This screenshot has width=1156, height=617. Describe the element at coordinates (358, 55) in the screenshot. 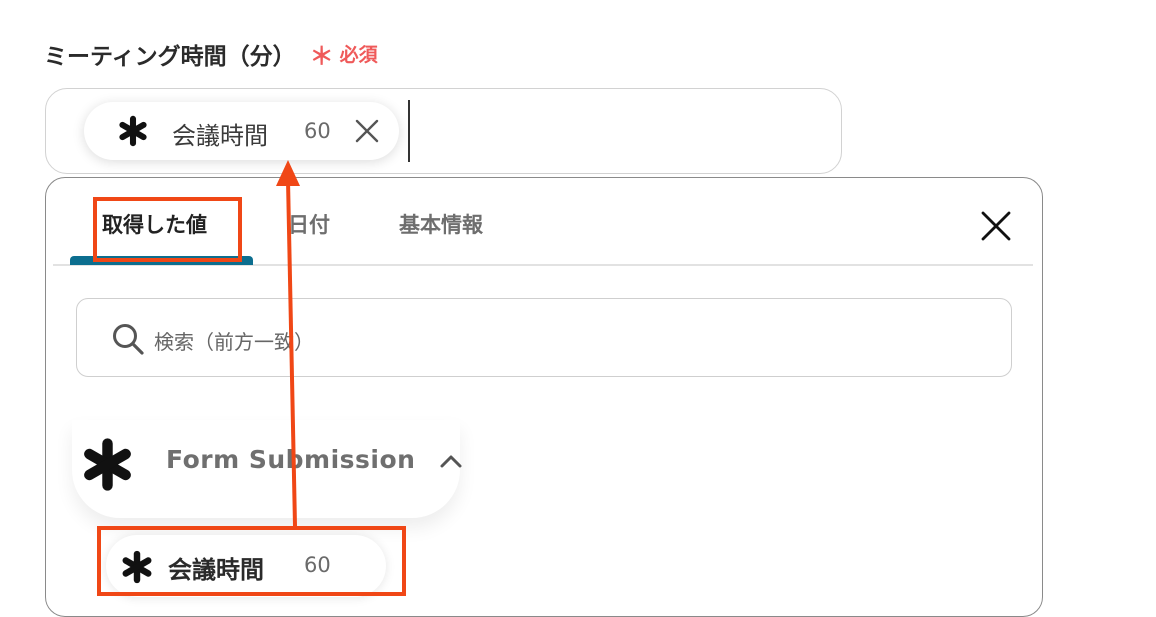

I see `required-label: 必須` at that location.